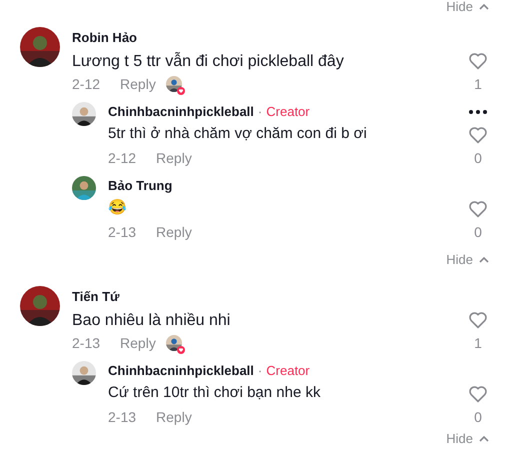 The height and width of the screenshot is (457, 509). Describe the element at coordinates (478, 112) in the screenshot. I see `more-icon` at that location.